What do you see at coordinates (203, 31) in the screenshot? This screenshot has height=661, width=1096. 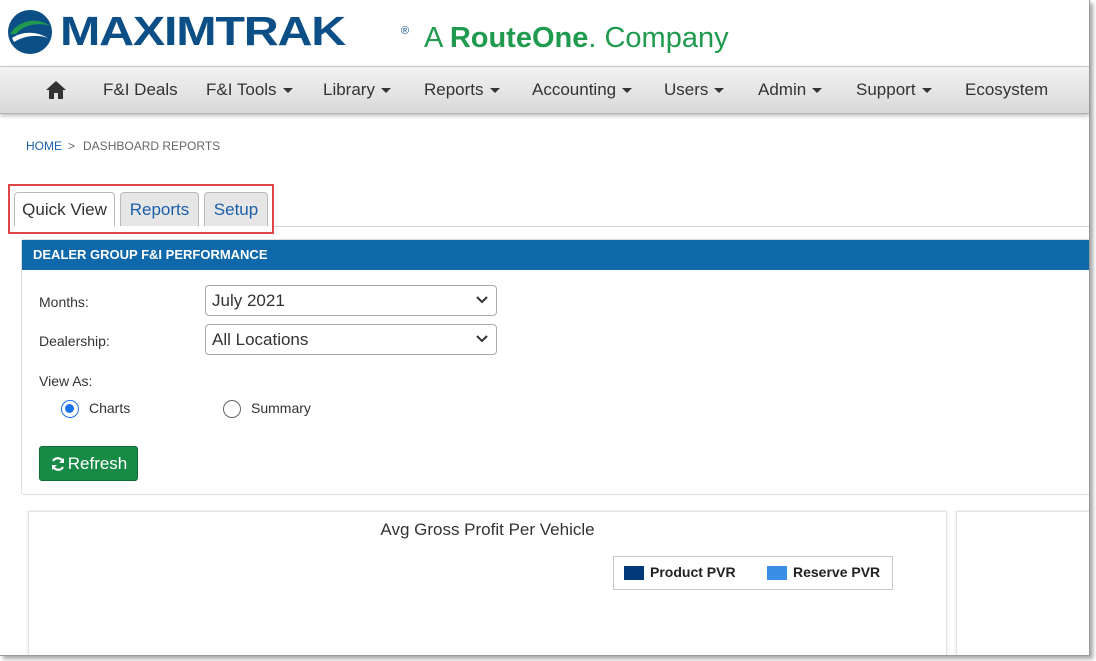 I see `brand-name: MAXIMTRAK` at bounding box center [203, 31].